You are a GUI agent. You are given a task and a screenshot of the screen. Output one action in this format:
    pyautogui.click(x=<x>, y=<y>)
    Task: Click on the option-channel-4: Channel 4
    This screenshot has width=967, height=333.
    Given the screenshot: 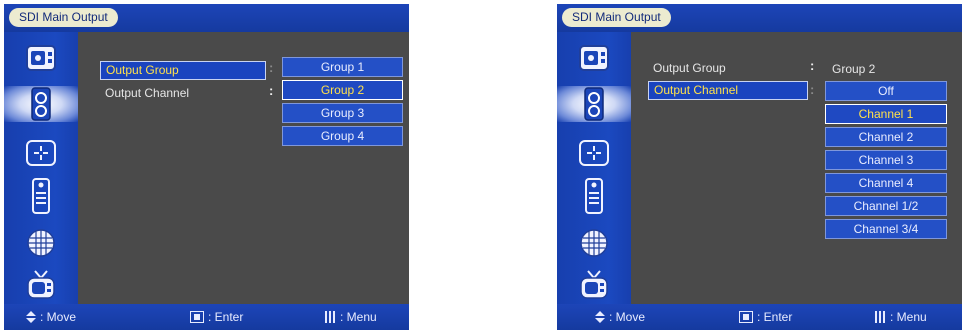 What is the action you would take?
    pyautogui.click(x=886, y=183)
    